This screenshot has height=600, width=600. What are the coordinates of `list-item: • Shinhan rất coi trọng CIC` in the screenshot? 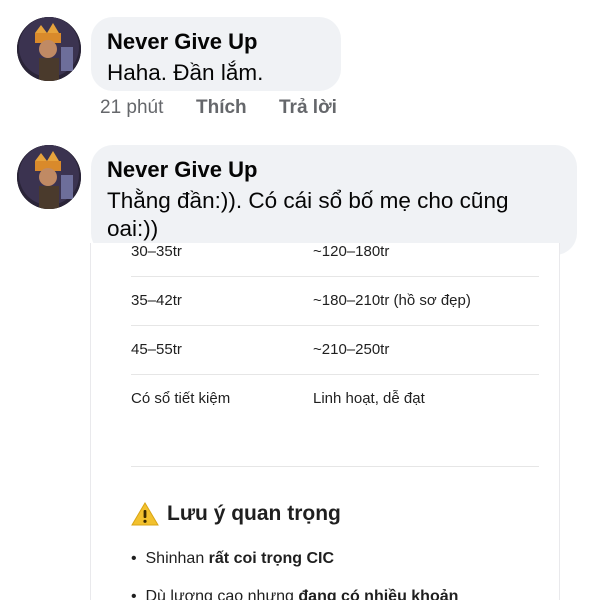 It's located at (233, 558).